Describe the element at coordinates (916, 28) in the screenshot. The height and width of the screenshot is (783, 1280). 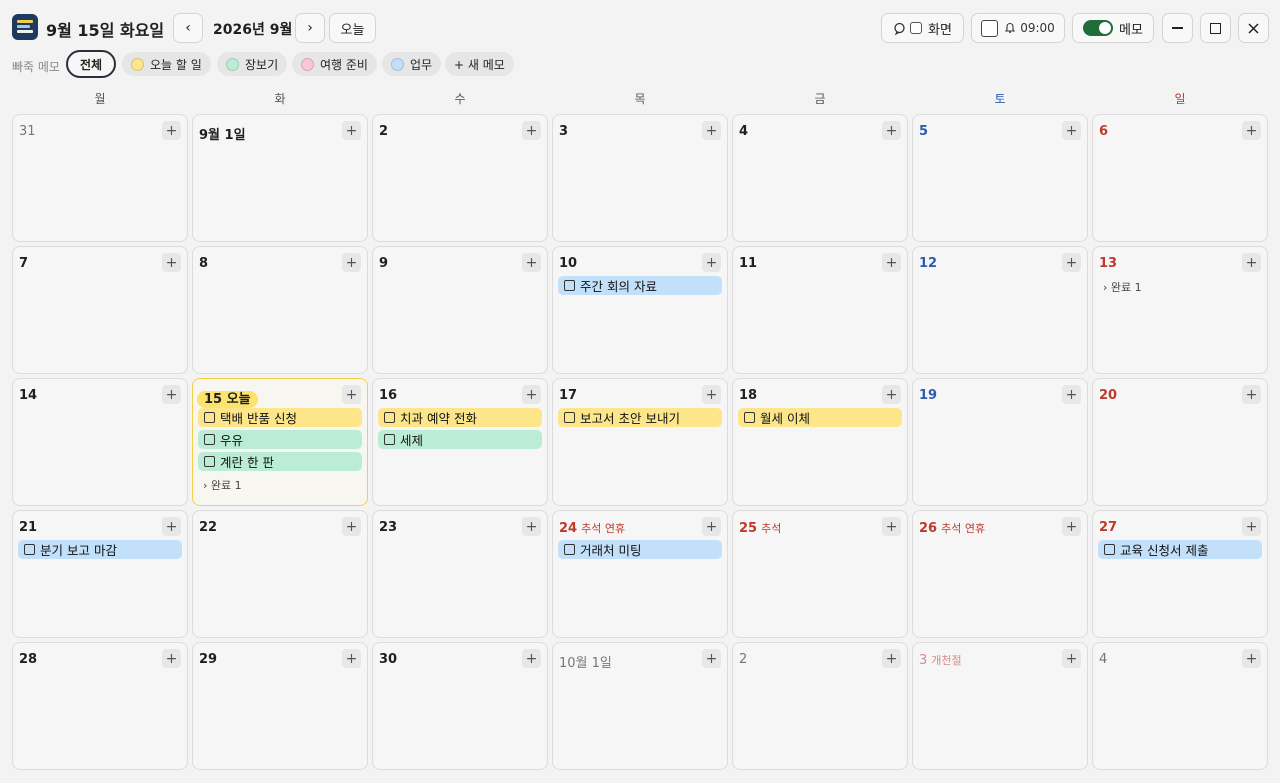
I see `screen-checkbox` at that location.